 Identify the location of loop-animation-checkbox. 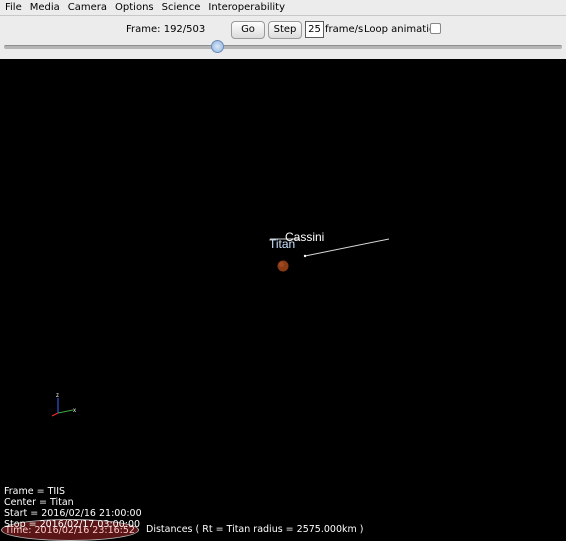
(435, 28).